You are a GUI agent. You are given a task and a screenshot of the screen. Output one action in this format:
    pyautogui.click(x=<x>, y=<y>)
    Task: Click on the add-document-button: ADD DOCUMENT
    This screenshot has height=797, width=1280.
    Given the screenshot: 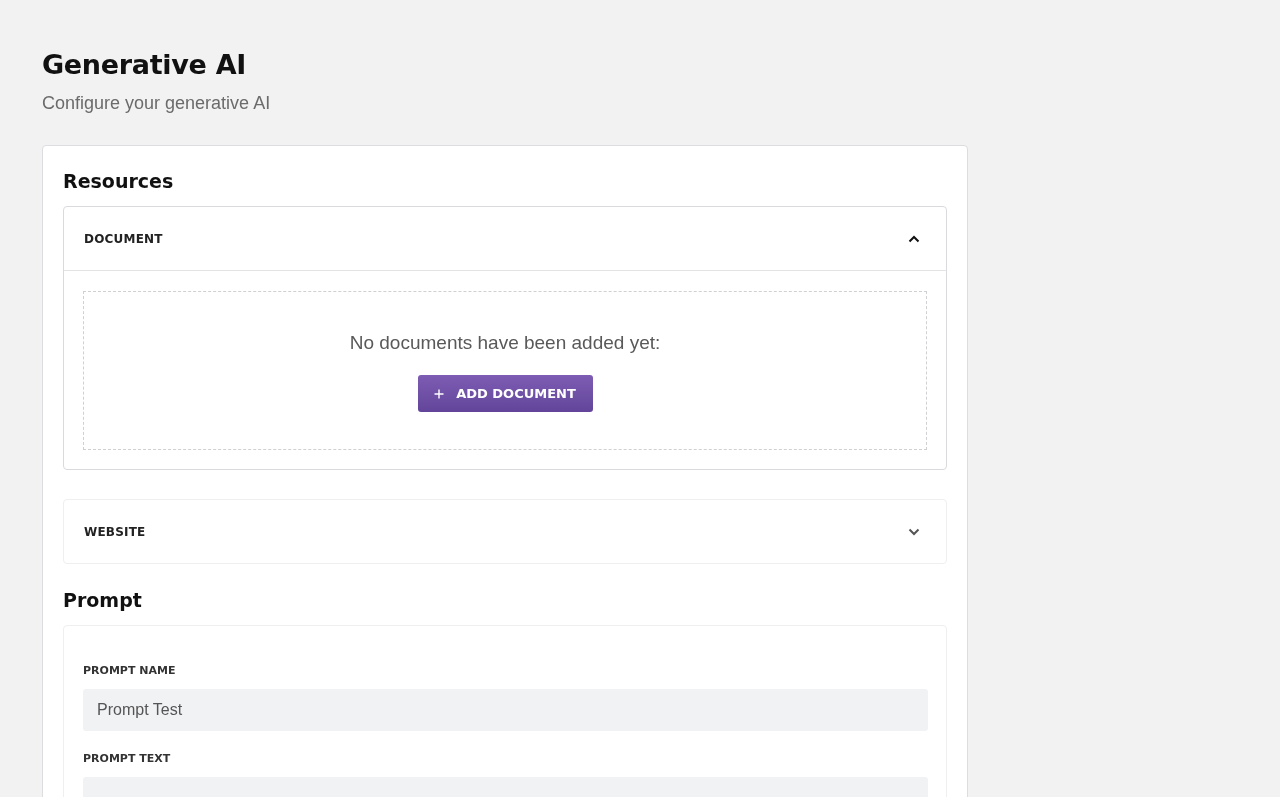 What is the action you would take?
    pyautogui.click(x=505, y=393)
    